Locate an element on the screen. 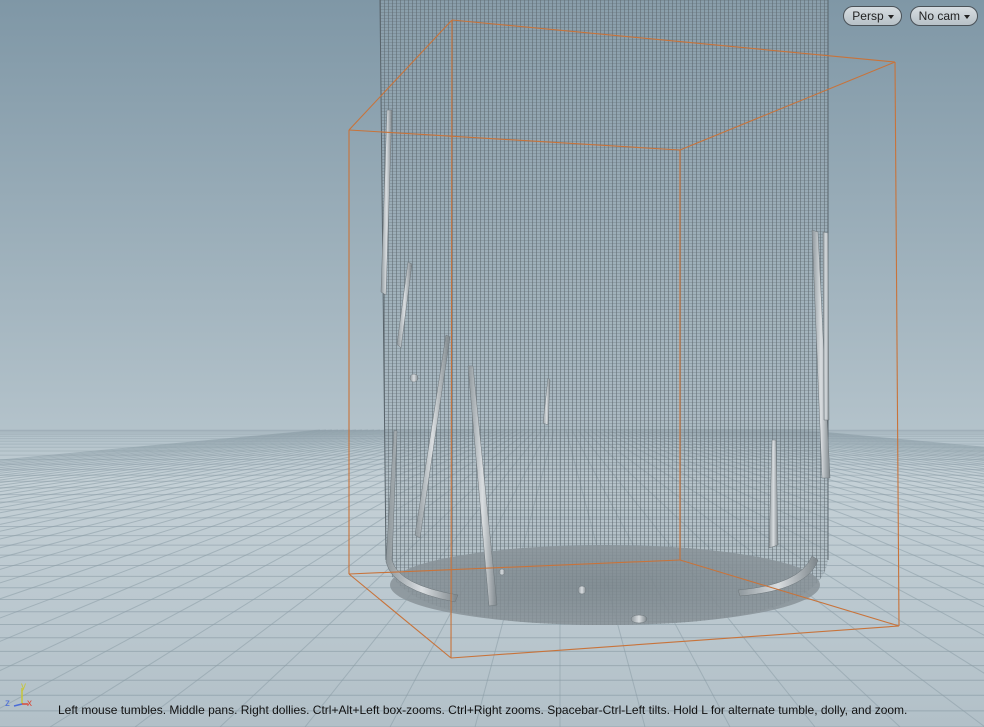 Image resolution: width=984 pixels, height=727 pixels. camera-menu-button: No cam is located at coordinates (943, 16).